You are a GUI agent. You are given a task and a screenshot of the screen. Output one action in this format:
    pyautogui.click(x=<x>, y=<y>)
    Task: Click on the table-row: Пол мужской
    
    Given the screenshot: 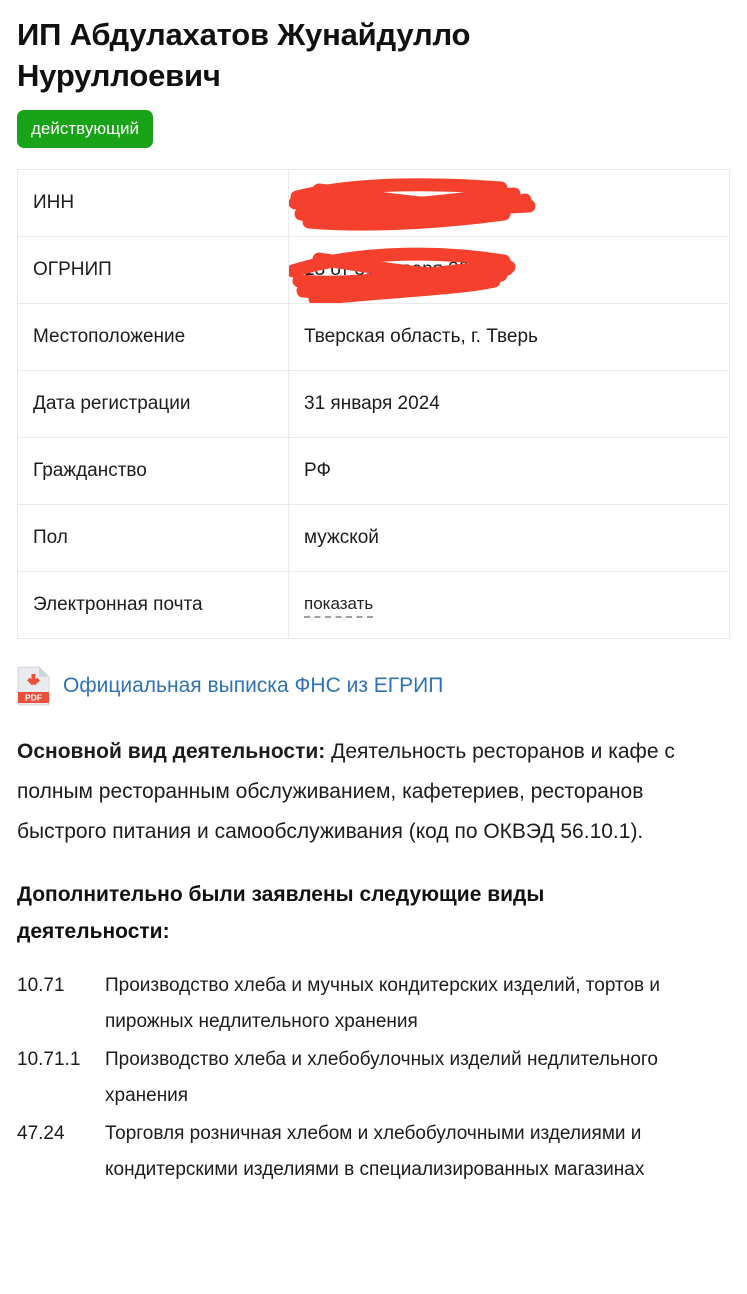 What is the action you would take?
    pyautogui.click(x=373, y=538)
    